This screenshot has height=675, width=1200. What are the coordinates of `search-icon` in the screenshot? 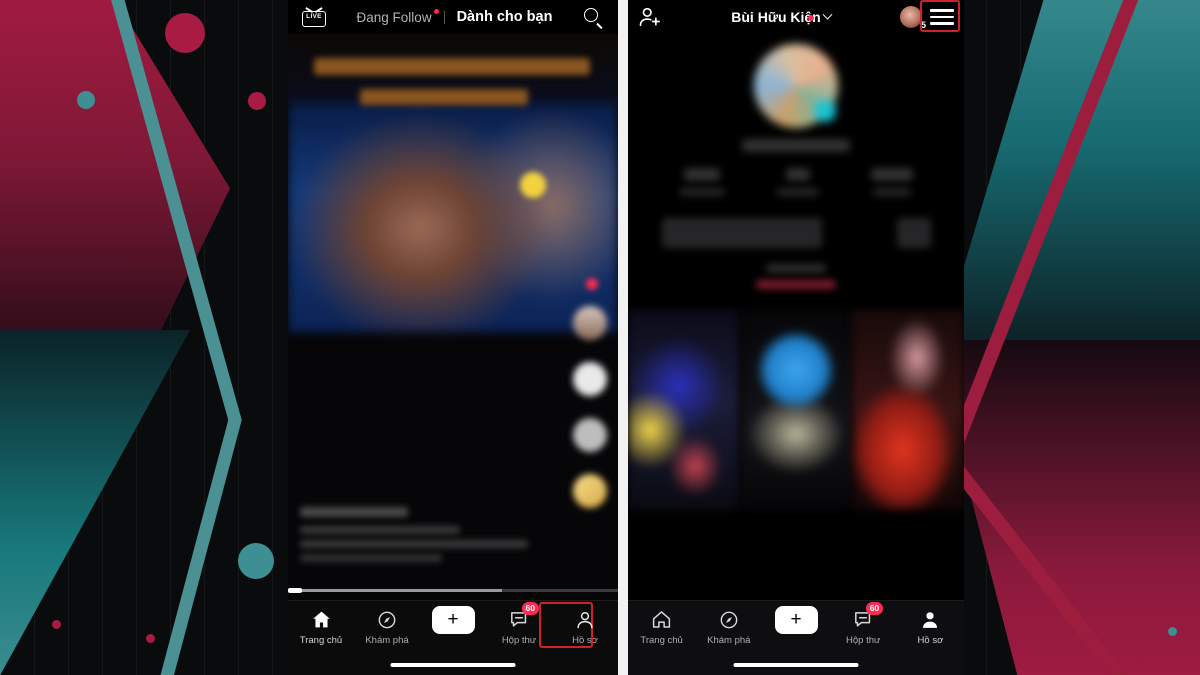 It's located at (593, 18).